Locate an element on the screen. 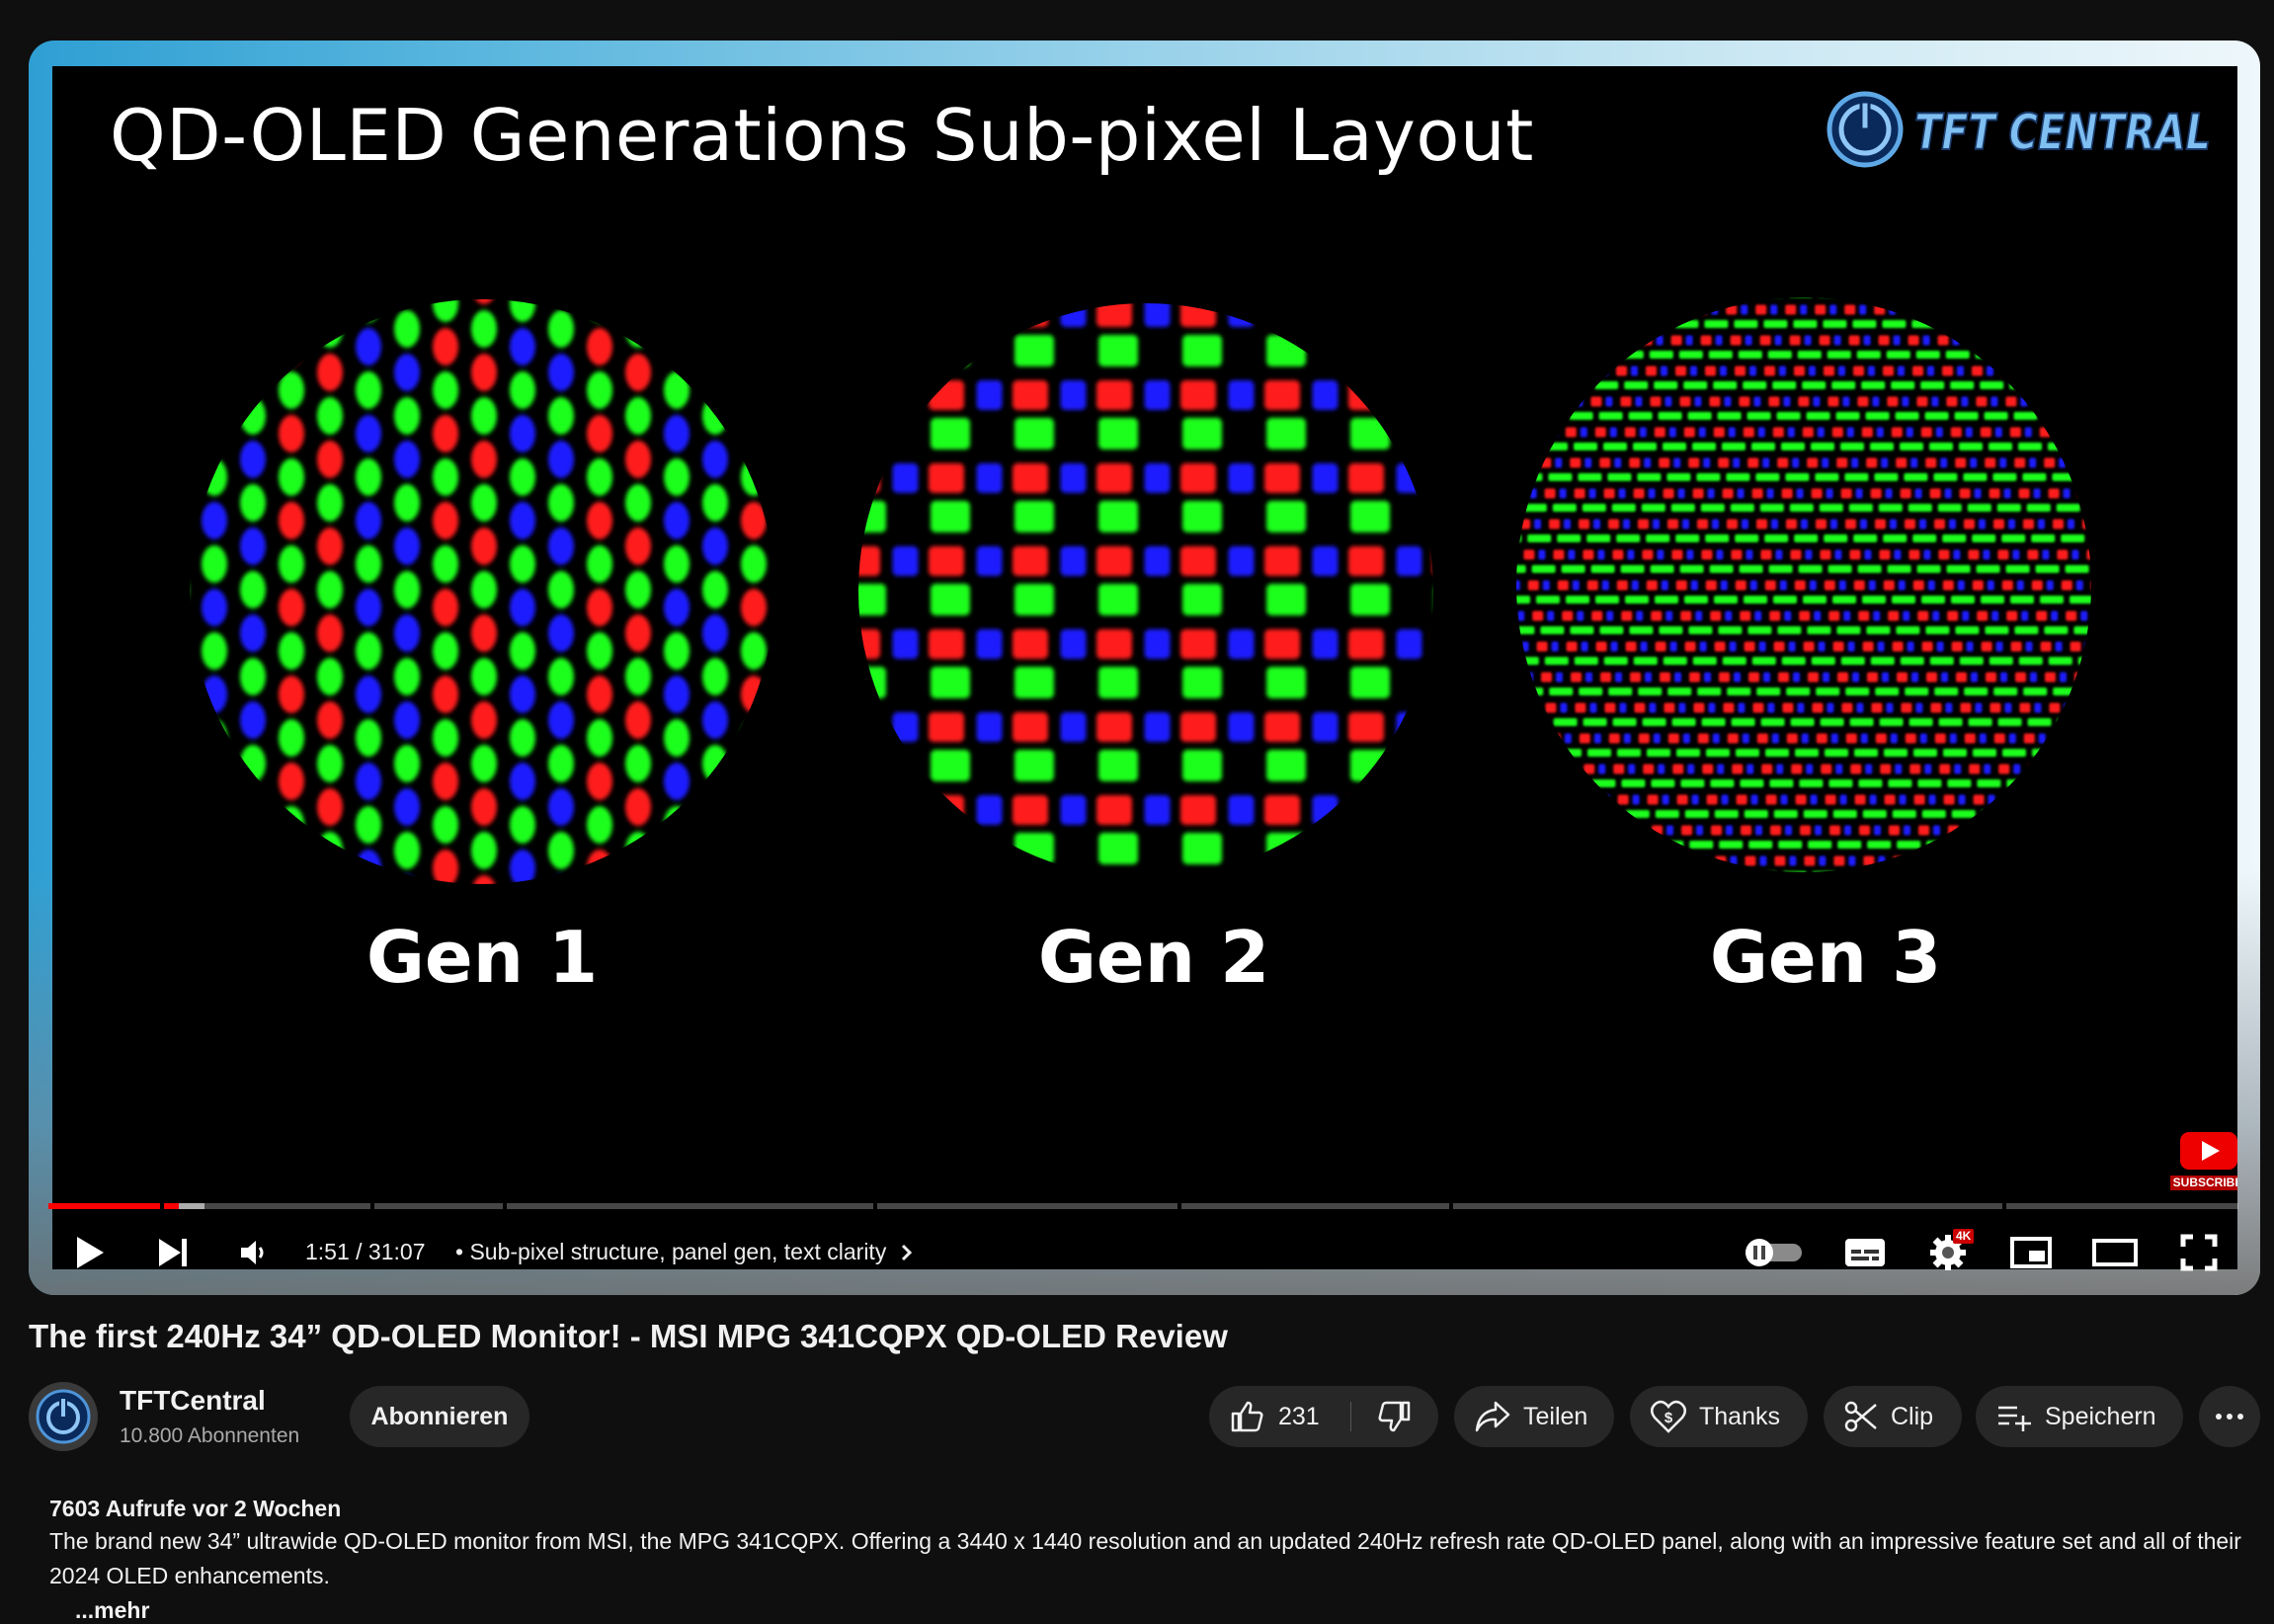  next-button is located at coordinates (173, 1253).